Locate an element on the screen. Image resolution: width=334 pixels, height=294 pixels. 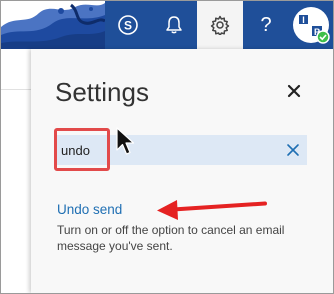
settings-button is located at coordinates (220, 25).